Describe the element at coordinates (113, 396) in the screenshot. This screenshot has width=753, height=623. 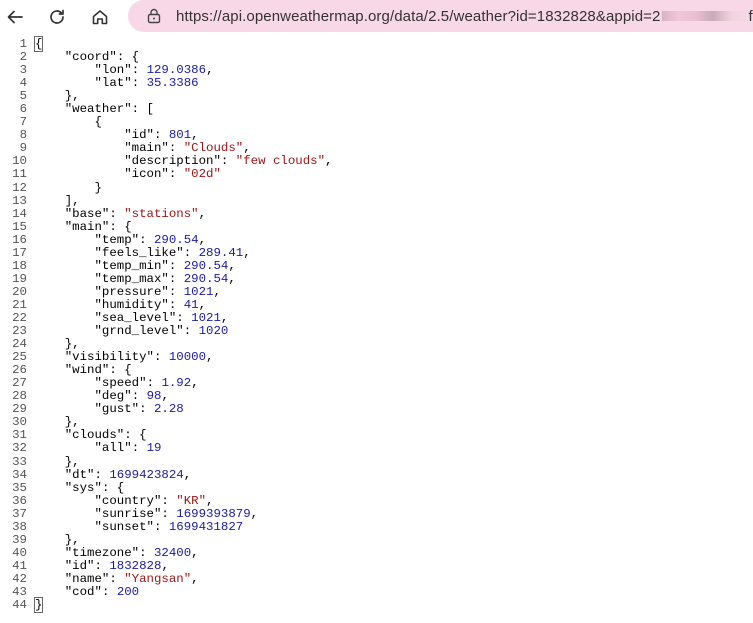
I see `json-key: "deg"` at that location.